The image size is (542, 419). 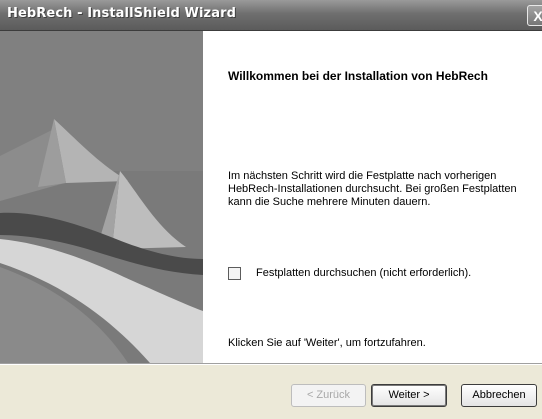 What do you see at coordinates (499, 395) in the screenshot?
I see `cancel-button: Abbrechen` at bounding box center [499, 395].